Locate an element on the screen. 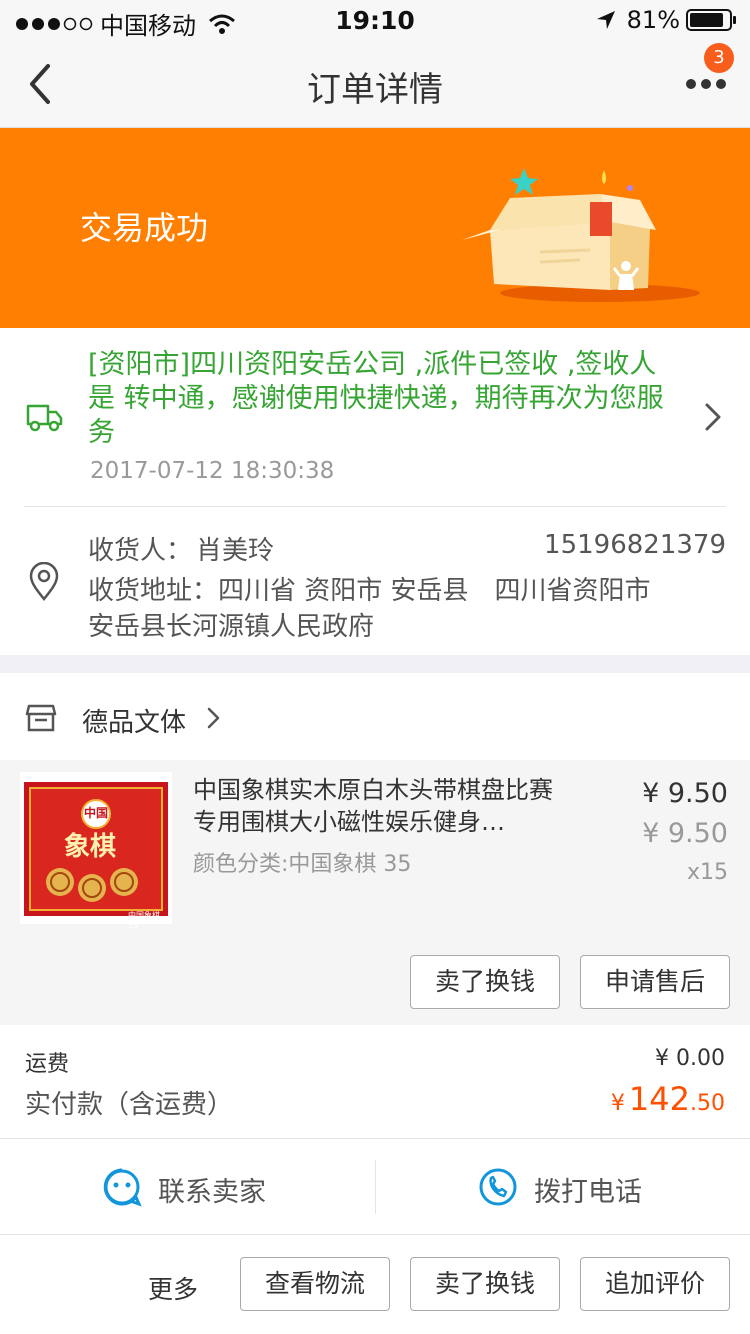 Image resolution: width=750 pixels, height=1334 pixels. page-title: 订单详情 is located at coordinates (375, 90).